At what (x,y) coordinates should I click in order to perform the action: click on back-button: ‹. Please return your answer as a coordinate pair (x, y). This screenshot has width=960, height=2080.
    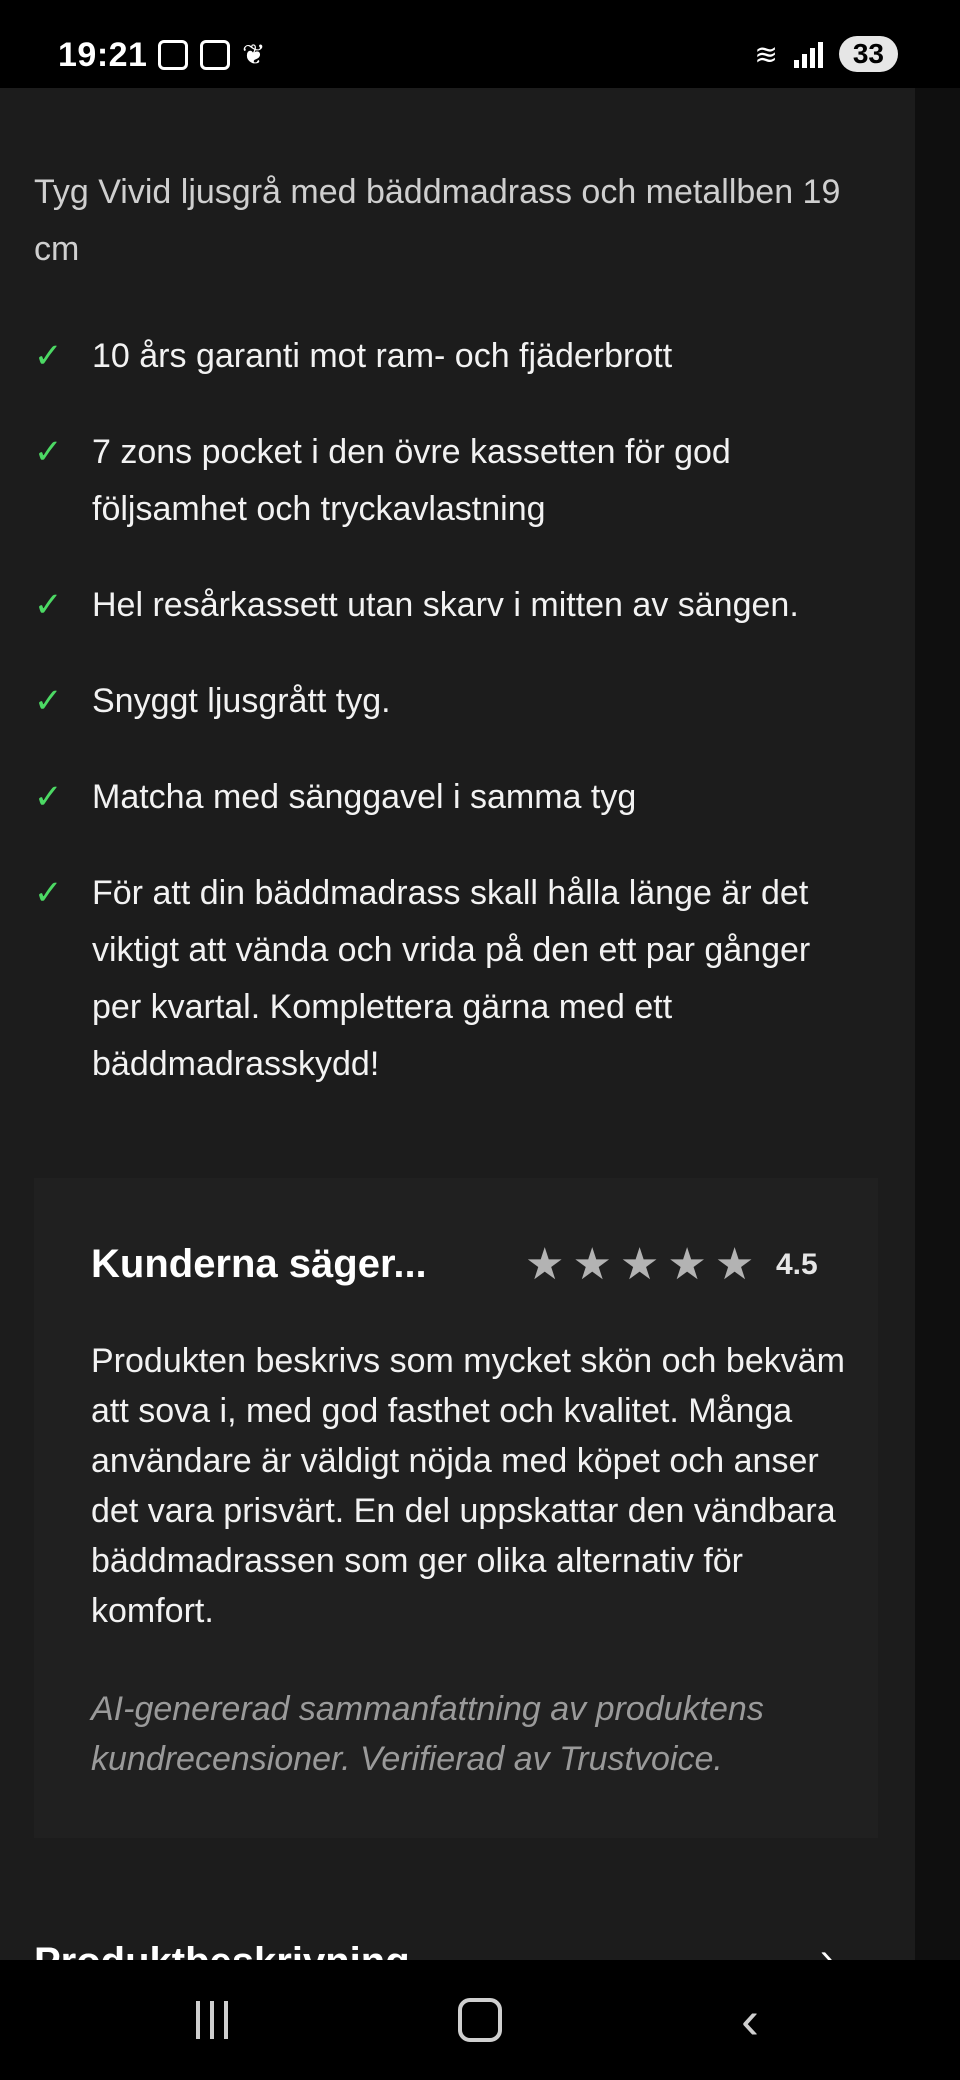
    Looking at the image, I should click on (750, 2020).